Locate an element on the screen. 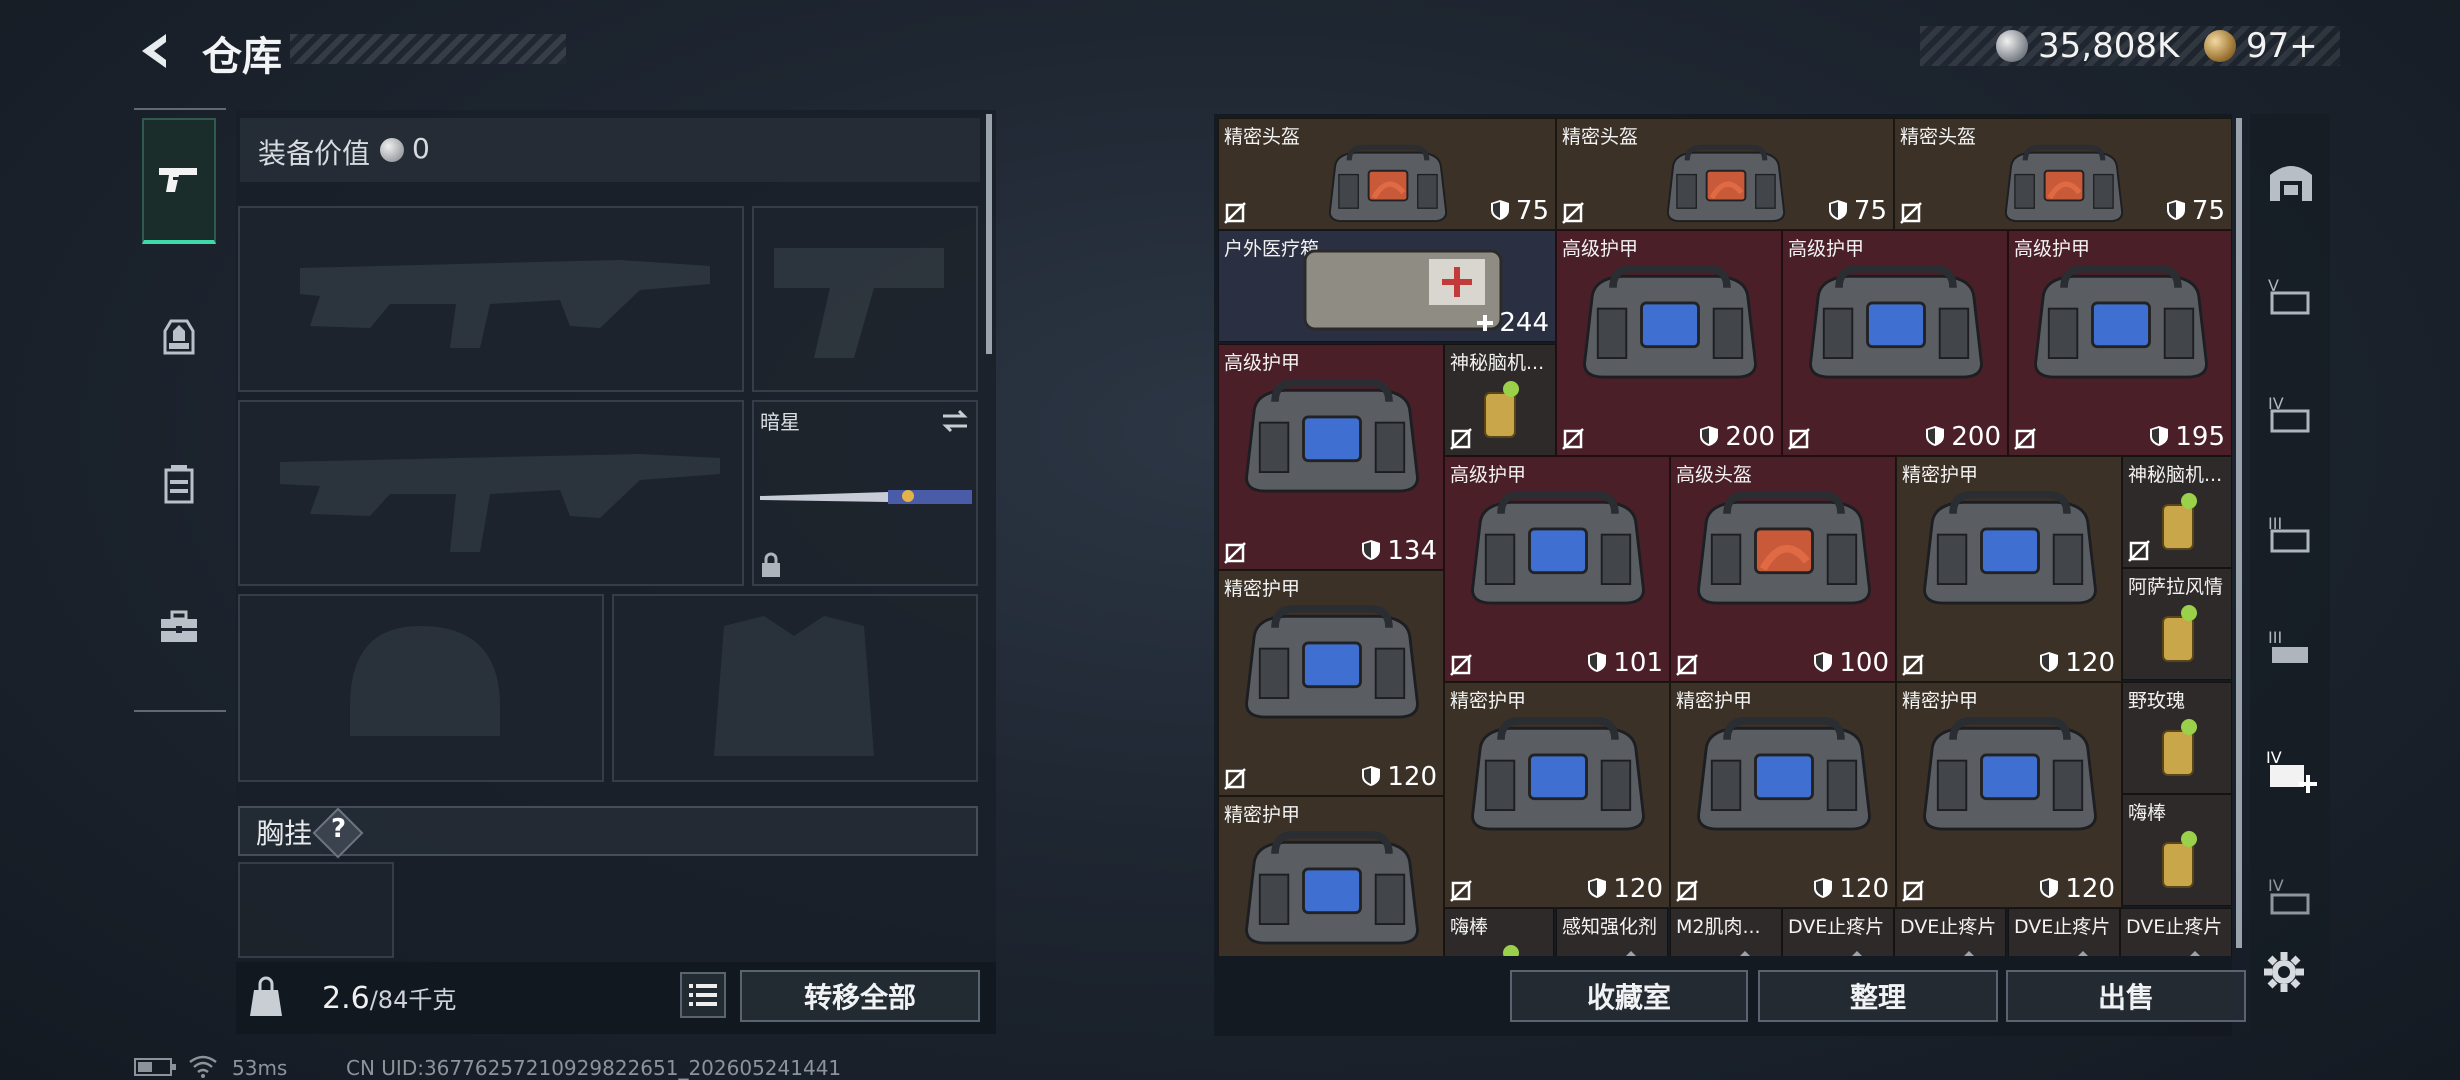 The width and height of the screenshot is (2460, 1080). back-icon is located at coordinates (155, 51).